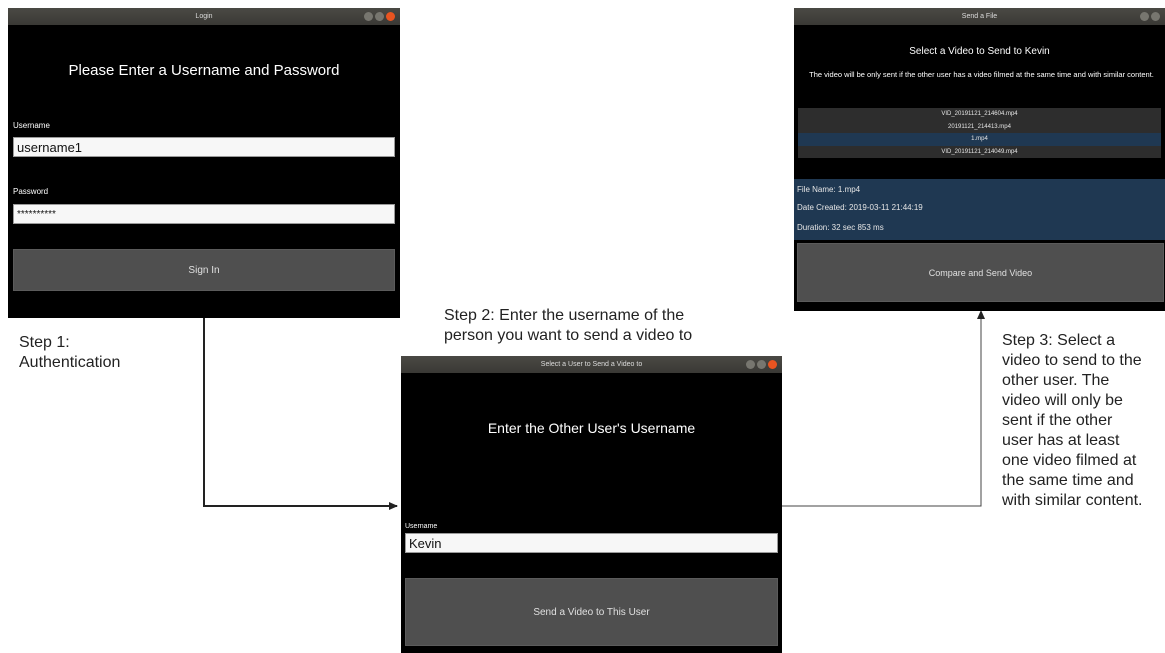  I want to click on file-name-text: File Name: 1.mp4, so click(829, 189).